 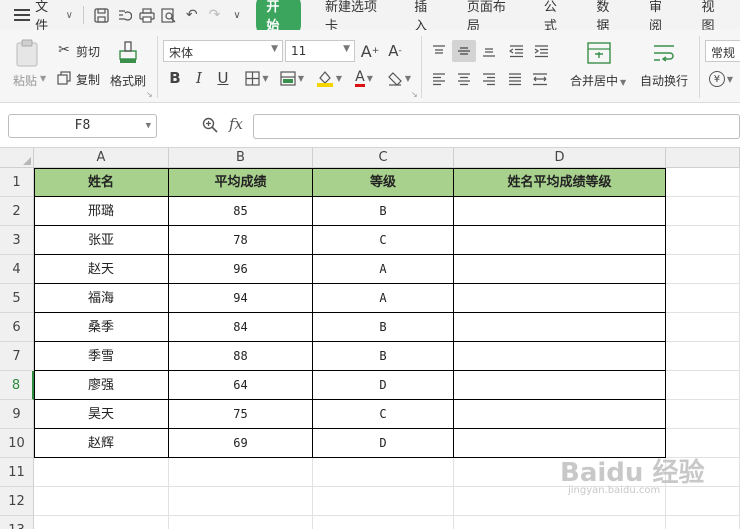 What do you see at coordinates (560, 182) in the screenshot?
I see `table-header-cell: 姓名平均成绩等级` at bounding box center [560, 182].